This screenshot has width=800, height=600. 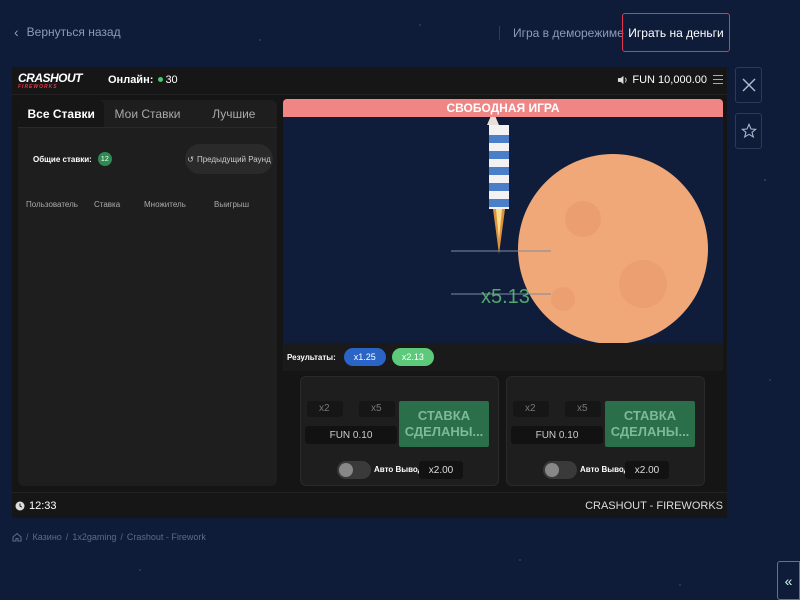 What do you see at coordinates (62, 159) in the screenshot?
I see `total-bets-label: Общие ставки:` at bounding box center [62, 159].